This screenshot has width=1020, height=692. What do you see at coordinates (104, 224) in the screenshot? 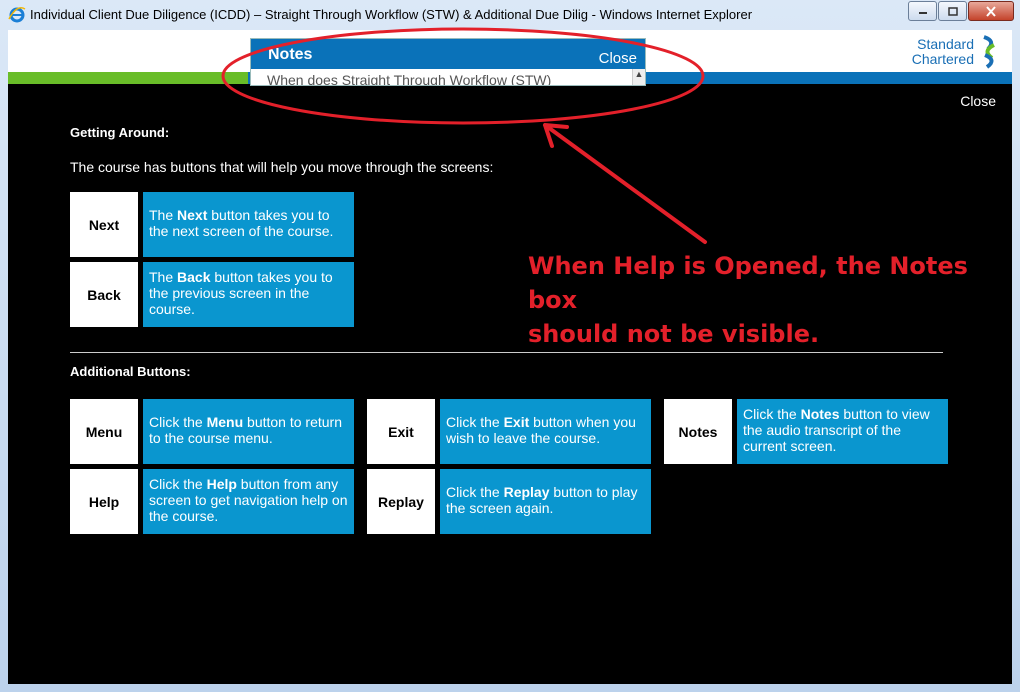
I see `next-button: Next` at bounding box center [104, 224].